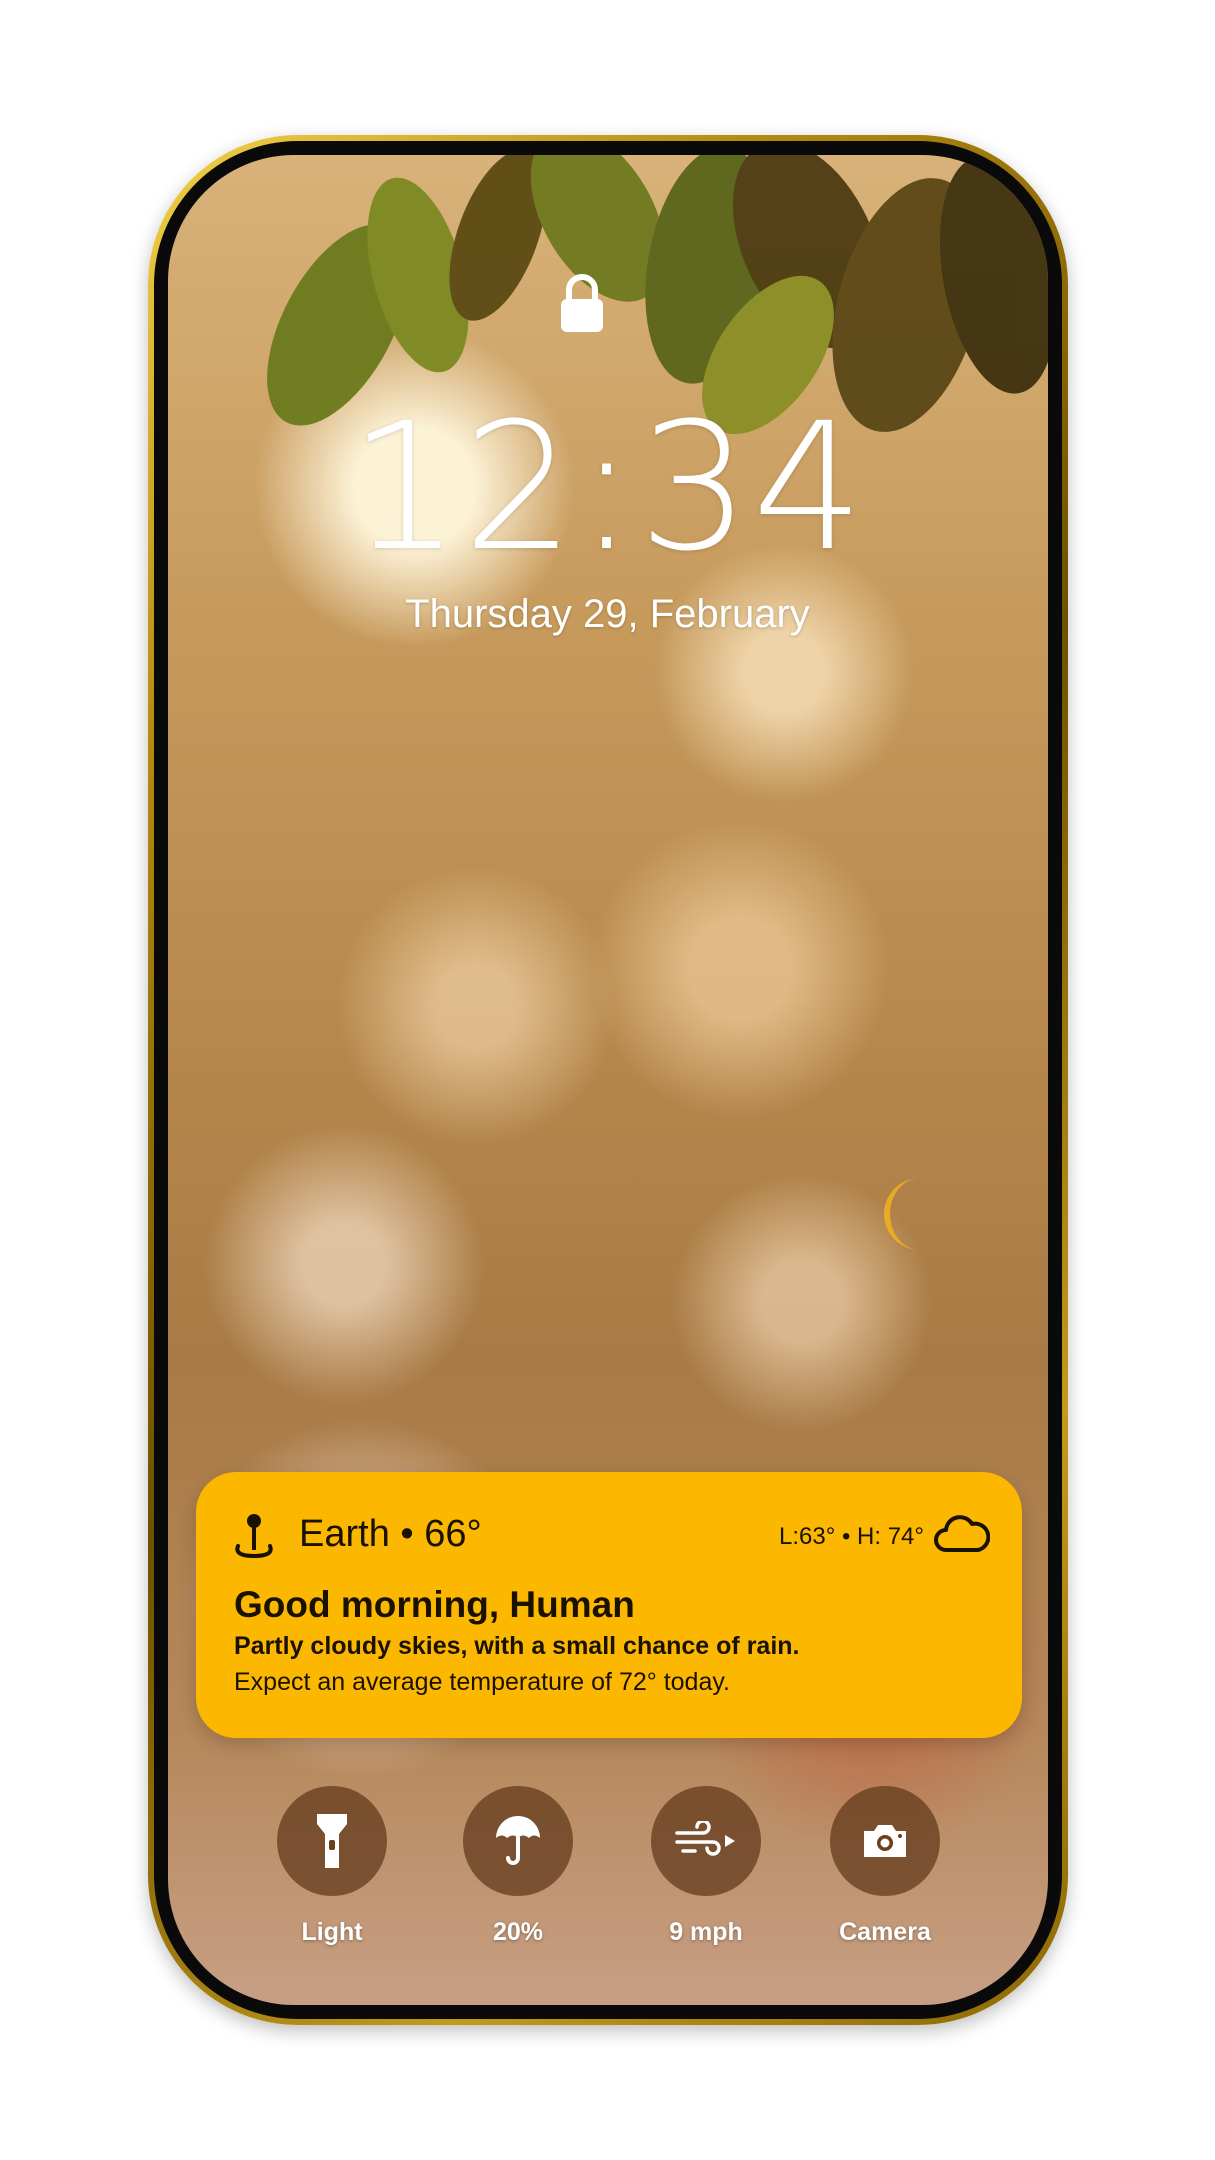 This screenshot has height=2160, width=1215. Describe the element at coordinates (705, 1838) in the screenshot. I see `wind-icon` at that location.